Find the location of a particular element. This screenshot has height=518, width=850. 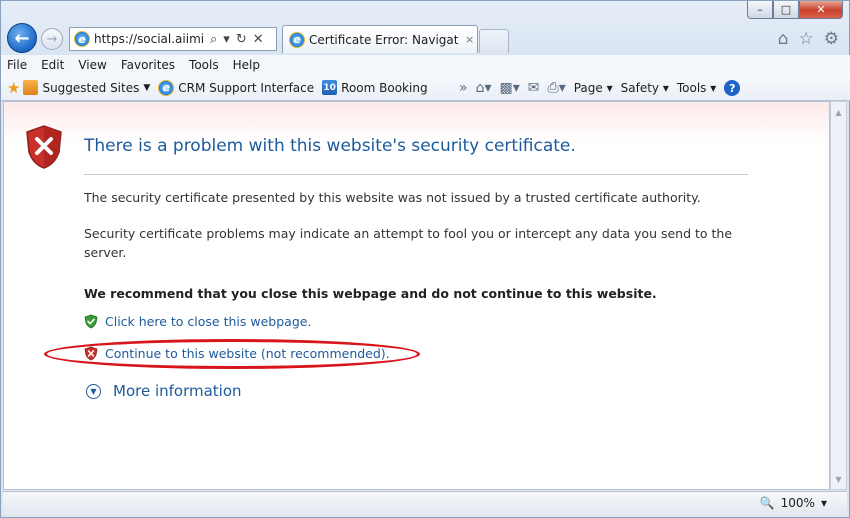

print-icon: ⎙▾ is located at coordinates (557, 88).